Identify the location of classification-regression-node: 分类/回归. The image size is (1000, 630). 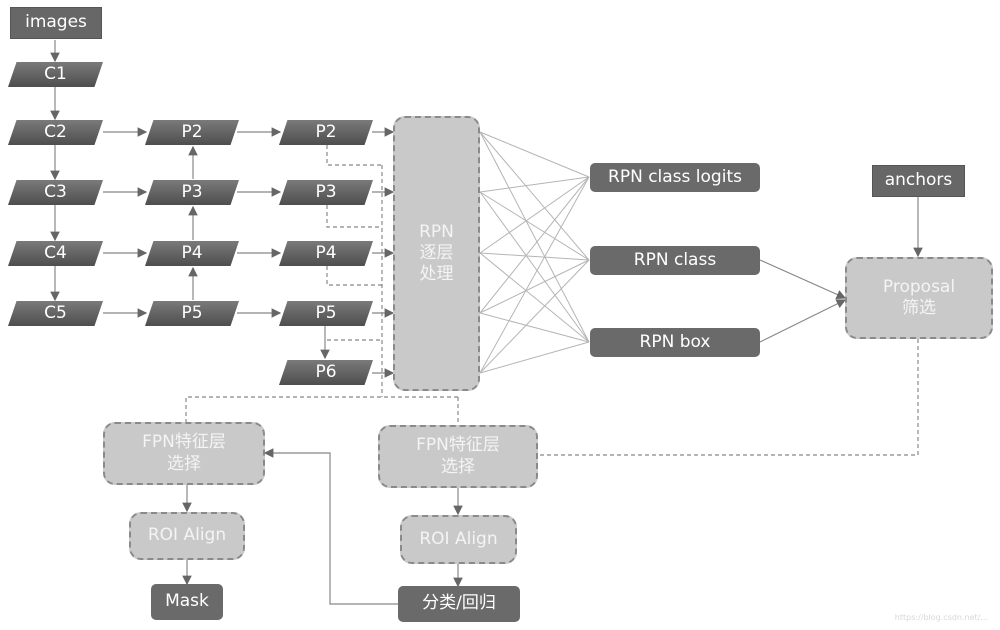
(459, 604).